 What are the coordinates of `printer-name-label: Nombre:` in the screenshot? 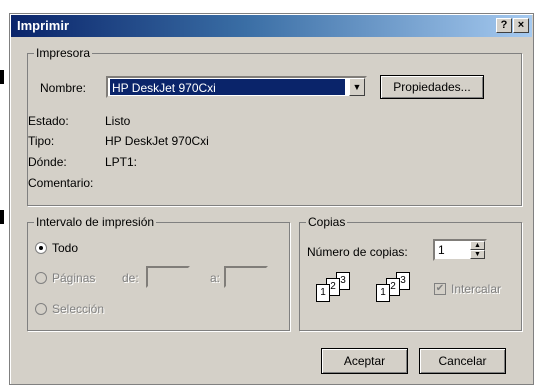 It's located at (63, 88).